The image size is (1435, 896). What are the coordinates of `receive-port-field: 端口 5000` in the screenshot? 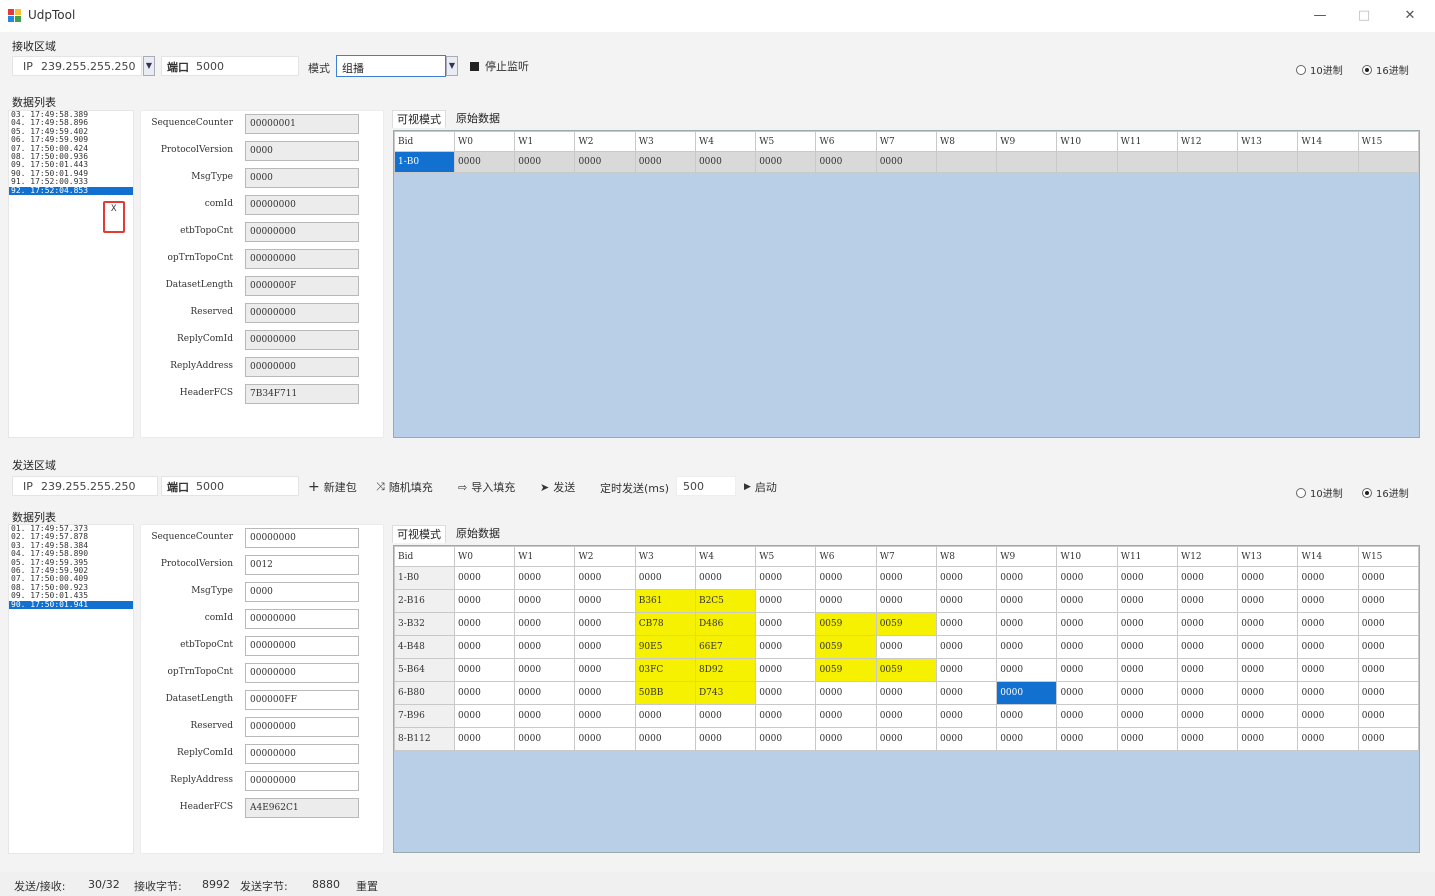 It's located at (230, 66).